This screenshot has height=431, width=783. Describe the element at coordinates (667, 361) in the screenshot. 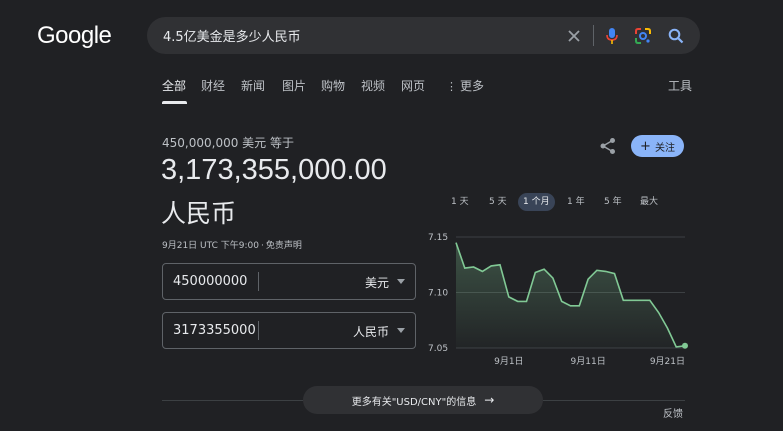

I see `x-tick-label: 9月21日` at that location.